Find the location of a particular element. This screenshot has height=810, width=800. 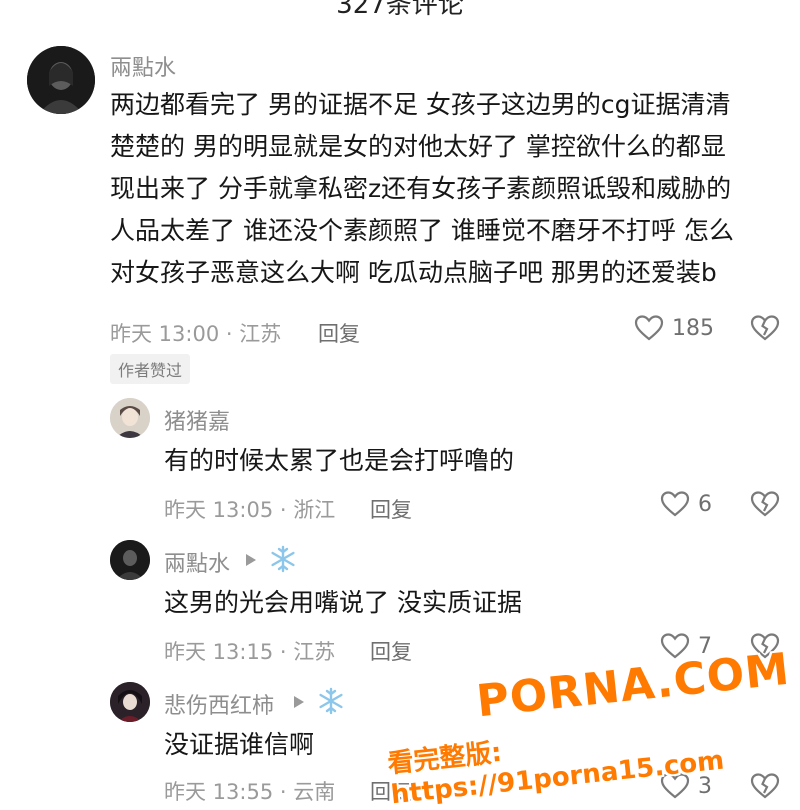

like-count: 185 is located at coordinates (693, 328).